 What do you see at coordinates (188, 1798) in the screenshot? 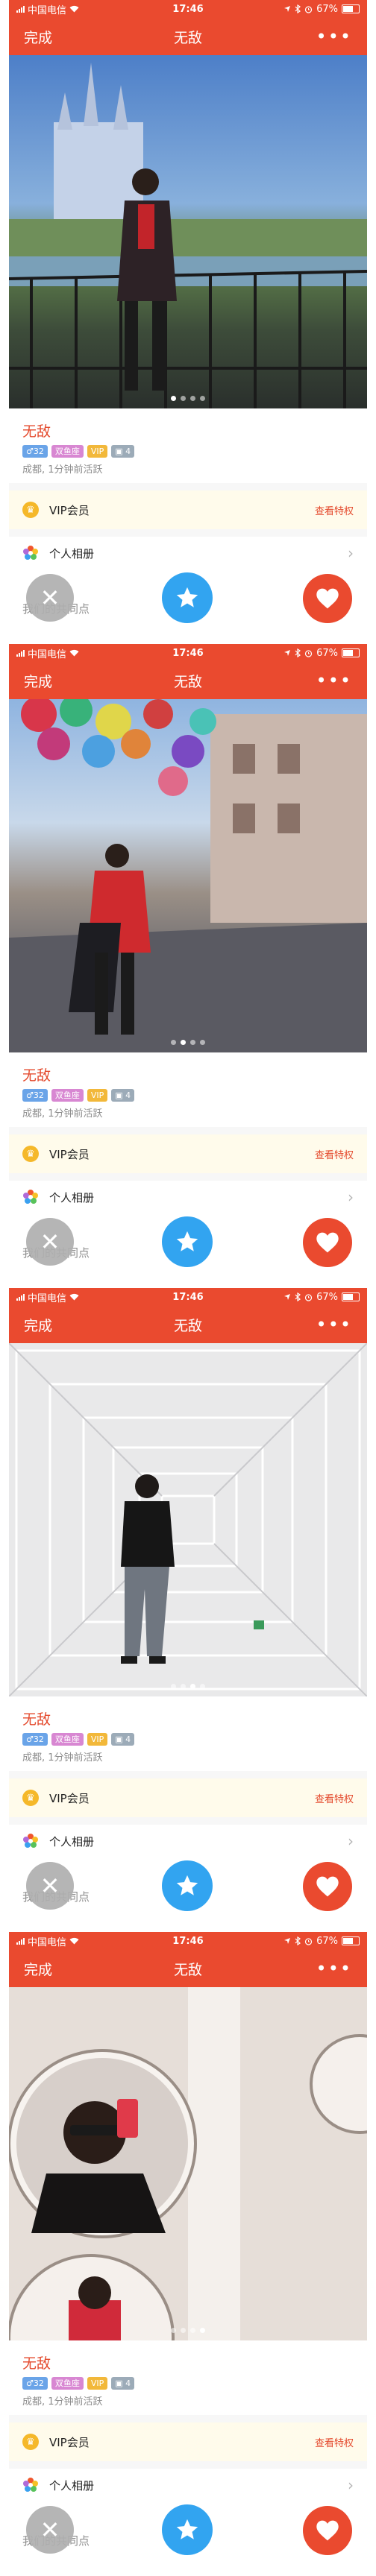
I see `vip-row: ♛ VIP会员 查看特权` at bounding box center [188, 1798].